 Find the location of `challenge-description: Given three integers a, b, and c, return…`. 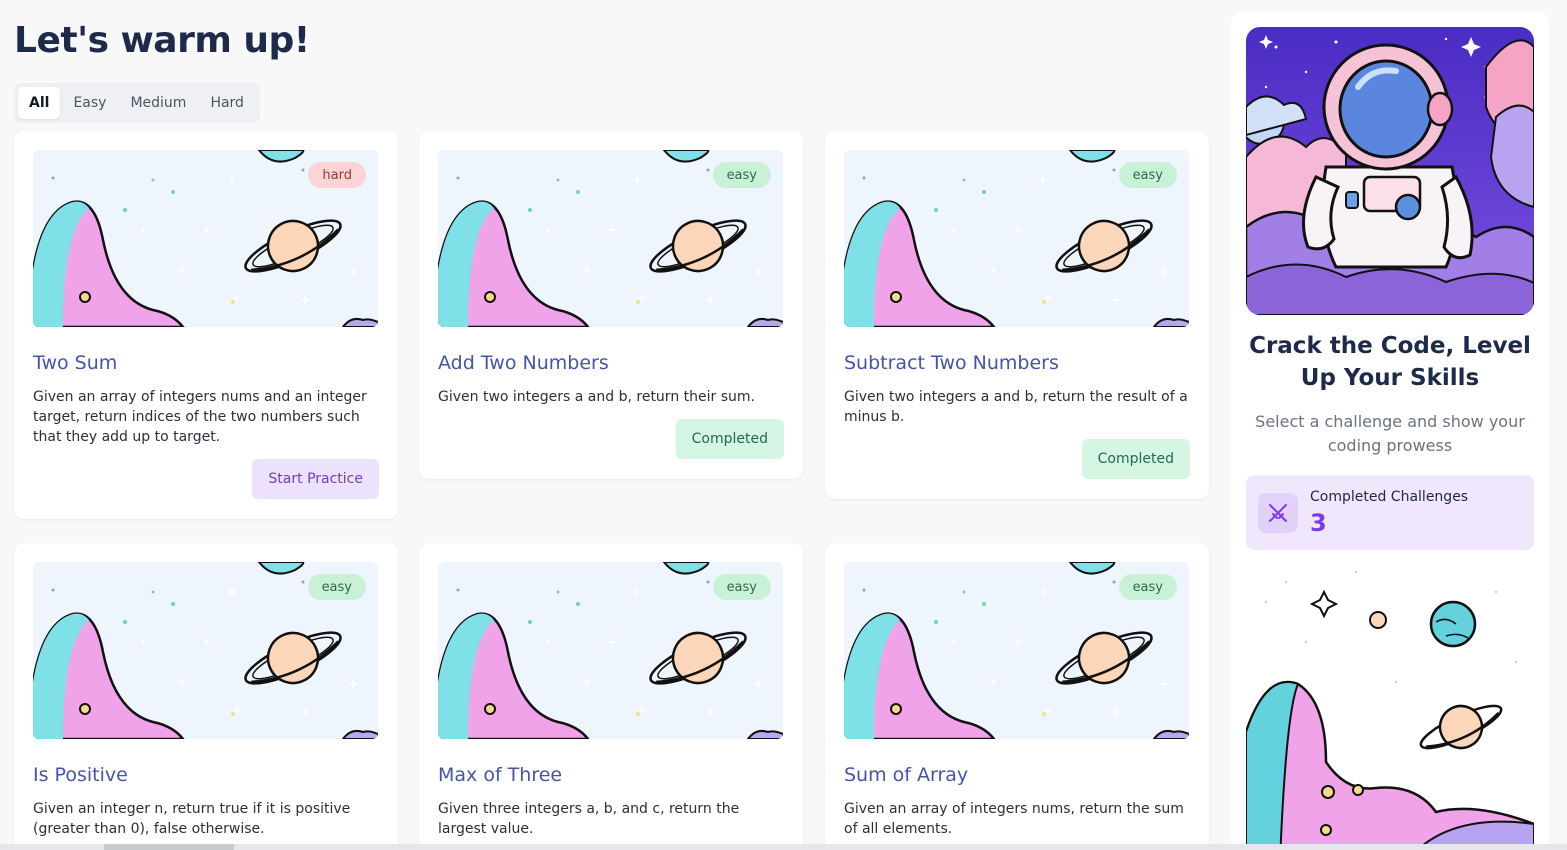

challenge-description: Given three integers a, b, and c, return… is located at coordinates (589, 819).